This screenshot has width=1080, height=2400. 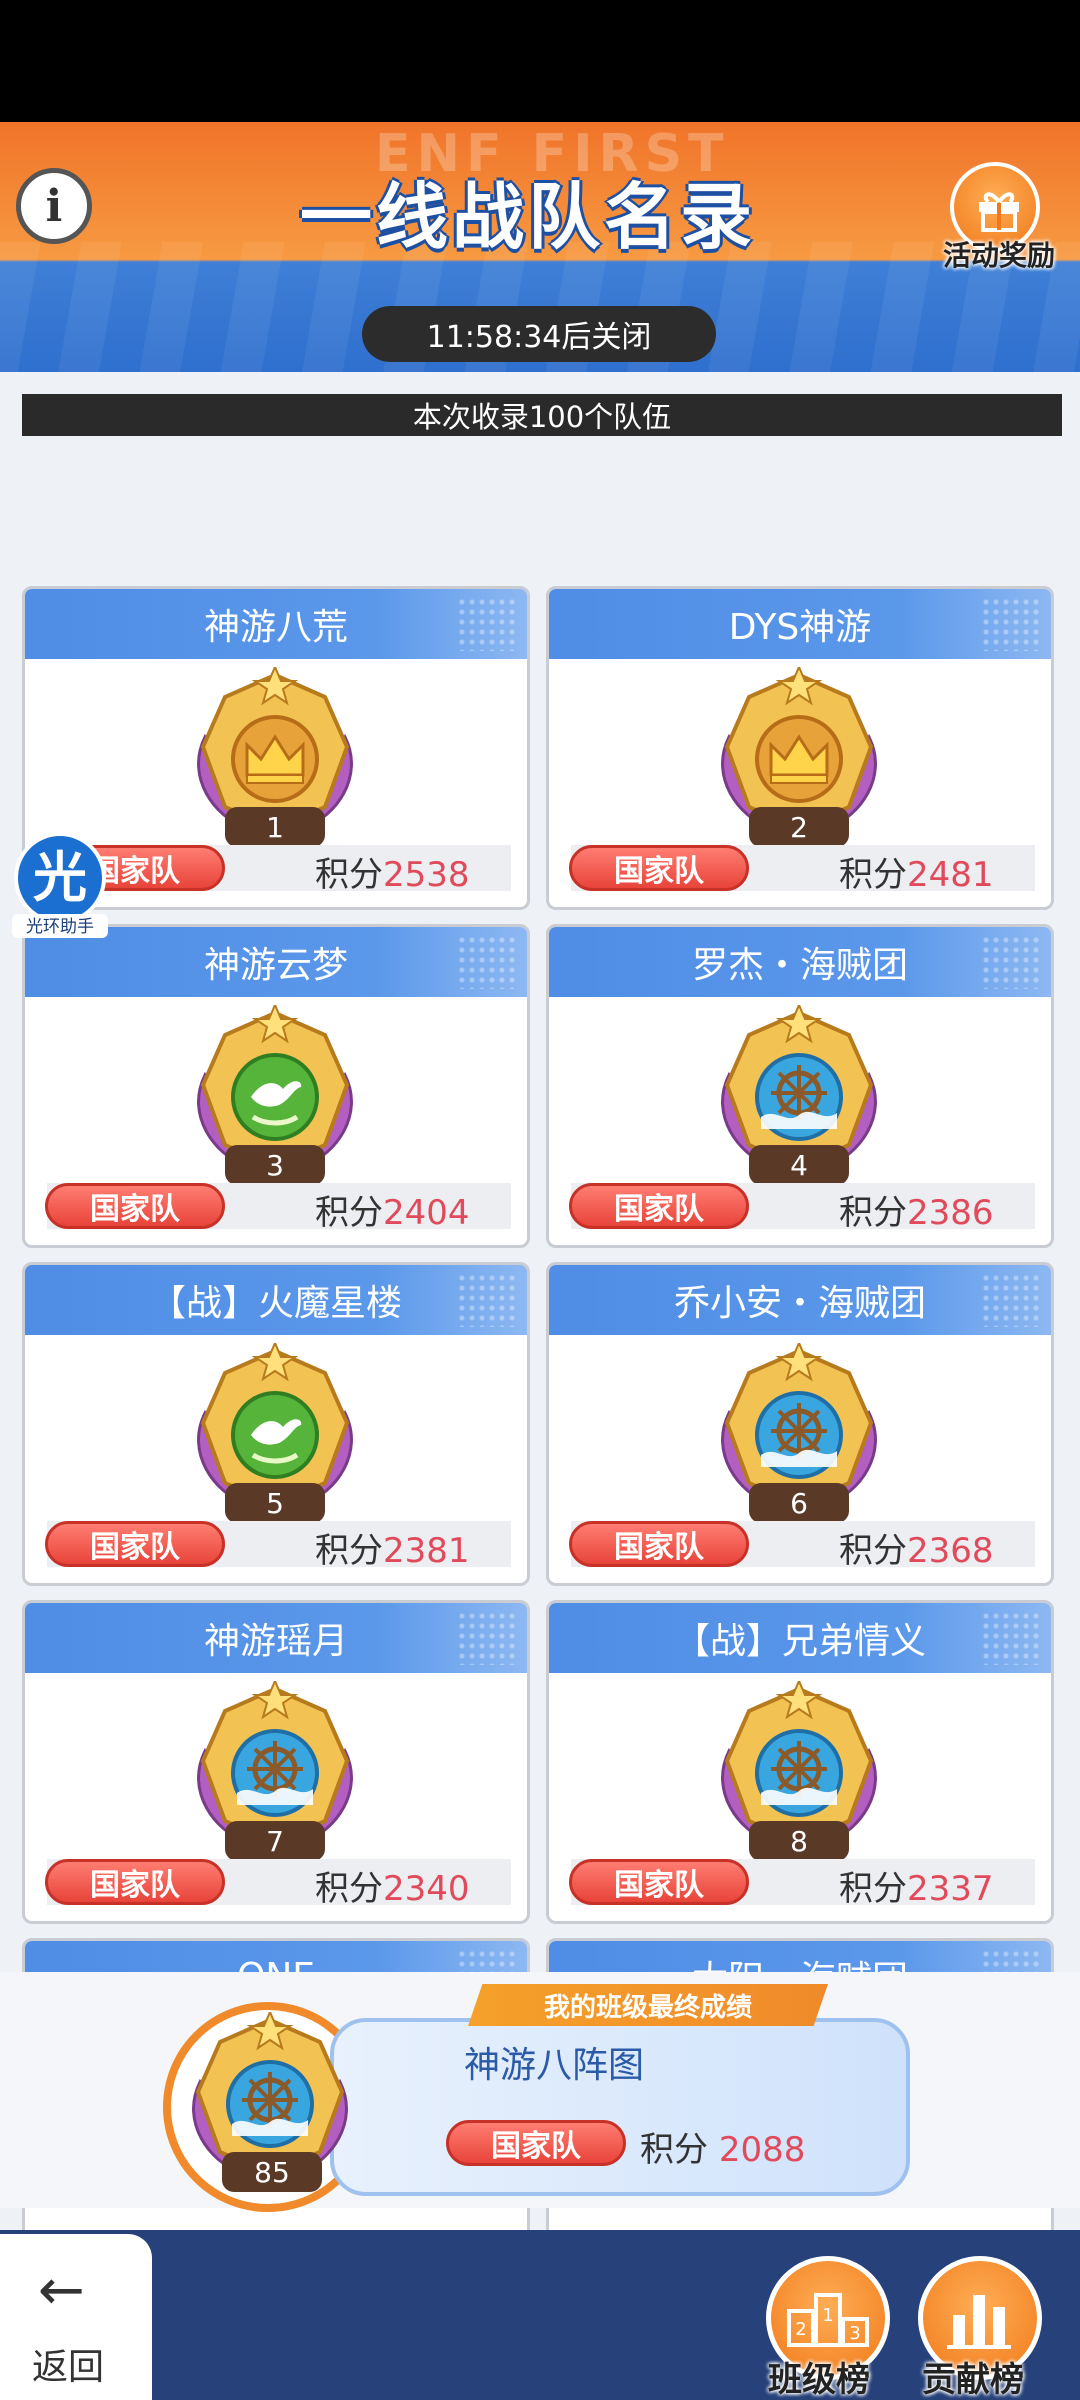 I want to click on team-rank: 3, so click(x=275, y=1165).